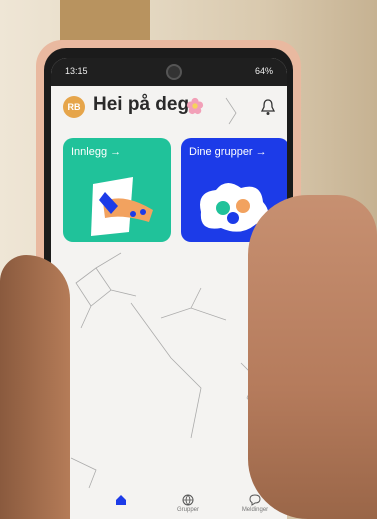 This screenshot has height=519, width=377. What do you see at coordinates (35, 387) in the screenshot?
I see `left-hand` at bounding box center [35, 387].